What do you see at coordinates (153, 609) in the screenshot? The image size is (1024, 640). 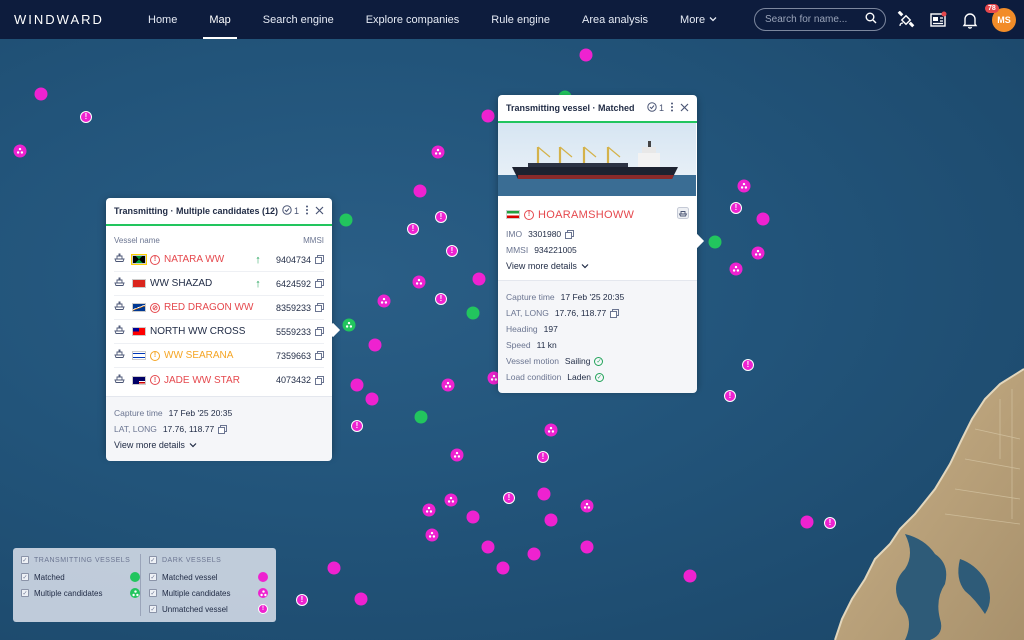 I see `legend-checkbox-dark-unmatched: ✓` at bounding box center [153, 609].